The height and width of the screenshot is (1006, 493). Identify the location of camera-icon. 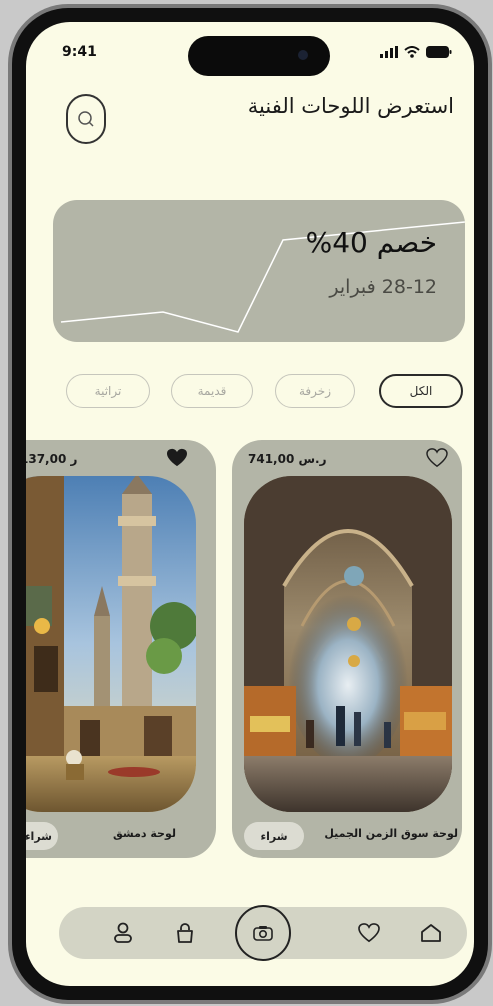
(263, 933).